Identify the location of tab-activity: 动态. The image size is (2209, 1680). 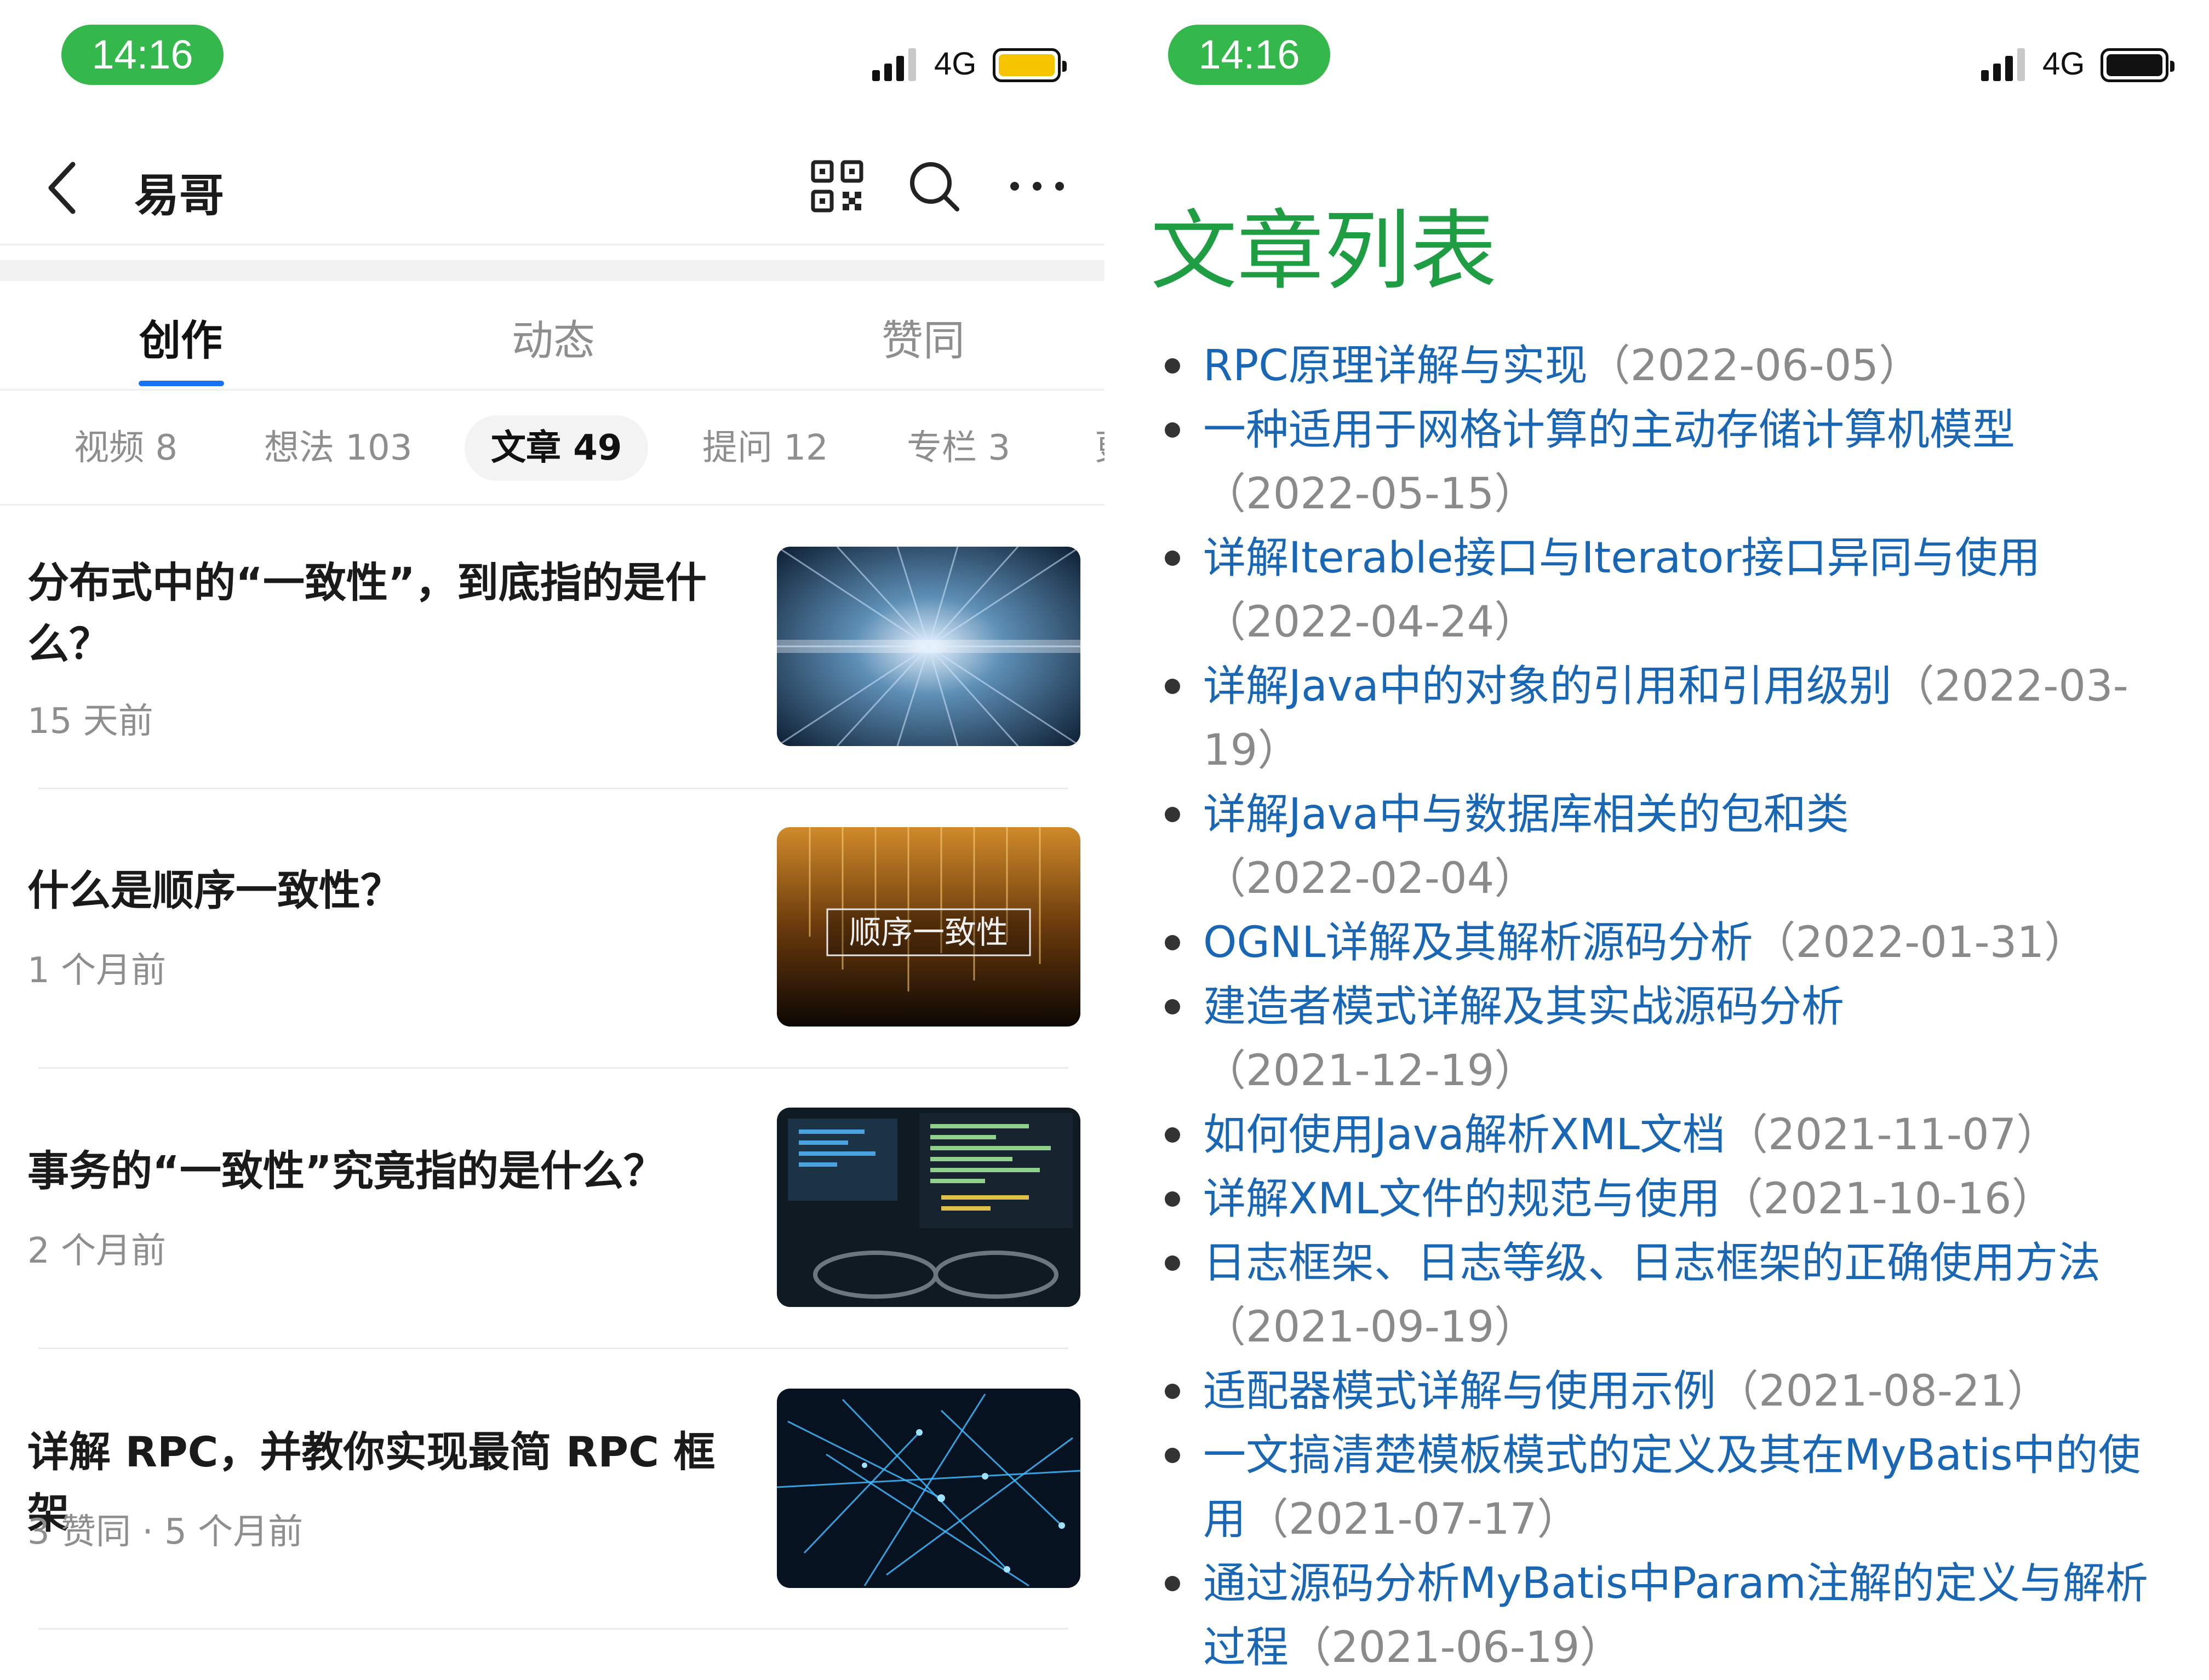
(553, 337).